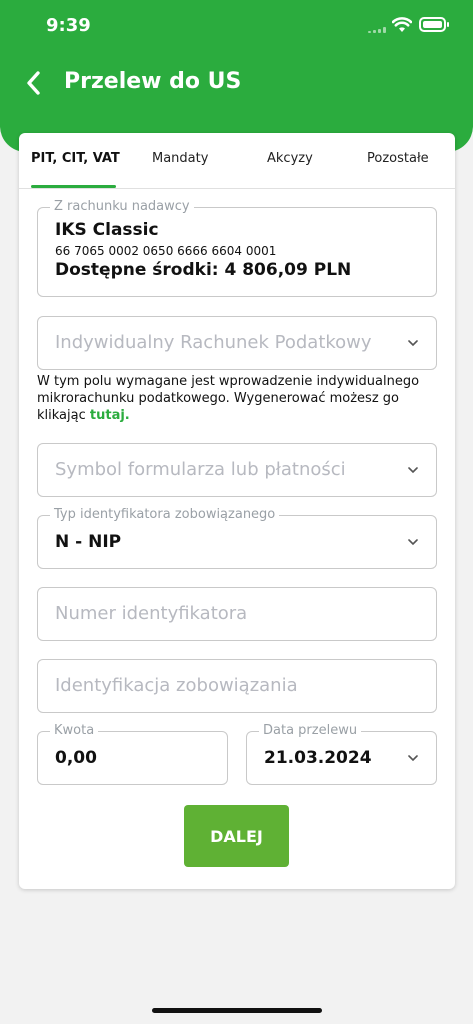  I want to click on amount-label: Kwota, so click(74, 730).